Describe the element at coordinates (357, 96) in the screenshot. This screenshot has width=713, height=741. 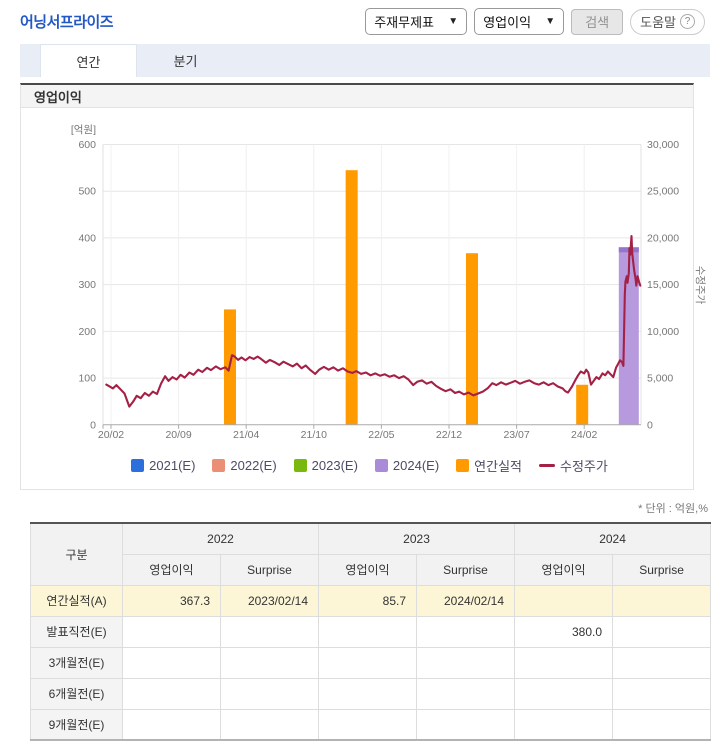
I see `section-header: 영업이익` at that location.